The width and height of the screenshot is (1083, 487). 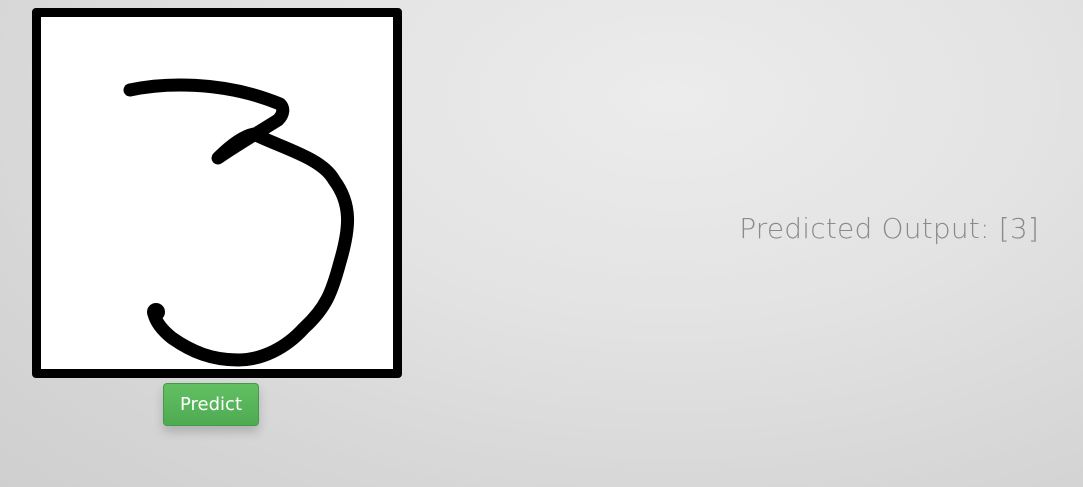 I want to click on handwritten-digit-stroke, so click(x=238, y=222).